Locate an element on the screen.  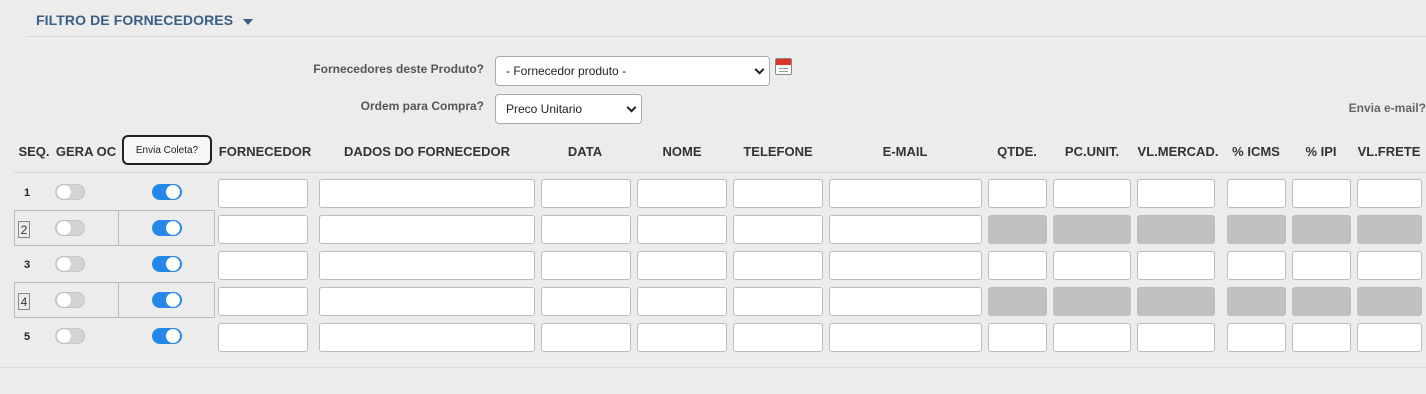
col-gera-oc: GERA OC is located at coordinates (86, 151).